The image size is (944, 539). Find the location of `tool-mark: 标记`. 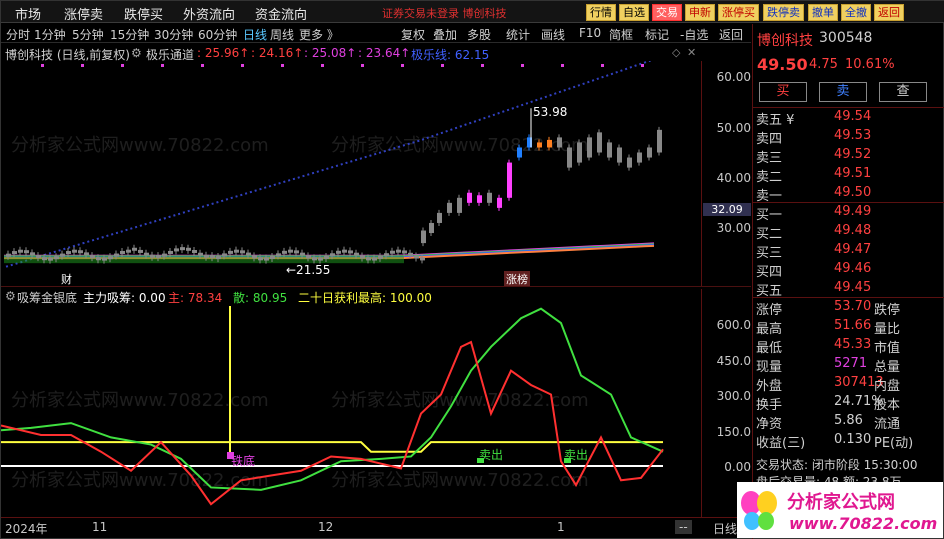

tool-mark: 标记 is located at coordinates (657, 34).